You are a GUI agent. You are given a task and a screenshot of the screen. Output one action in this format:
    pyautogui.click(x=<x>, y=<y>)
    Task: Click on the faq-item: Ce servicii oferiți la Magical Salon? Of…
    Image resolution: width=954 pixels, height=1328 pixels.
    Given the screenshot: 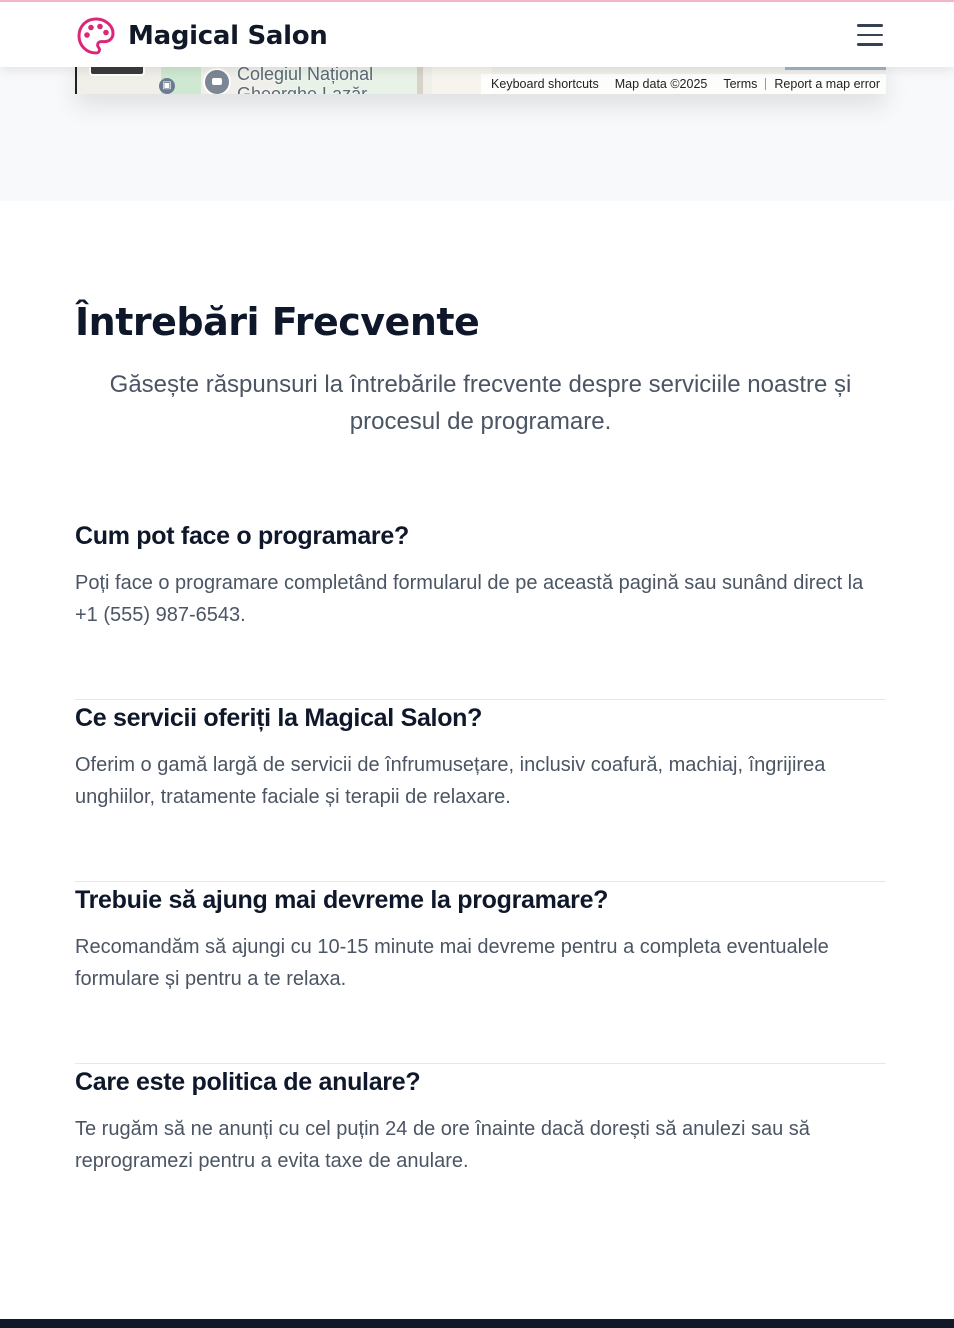 What is the action you would take?
    pyautogui.click(x=480, y=791)
    